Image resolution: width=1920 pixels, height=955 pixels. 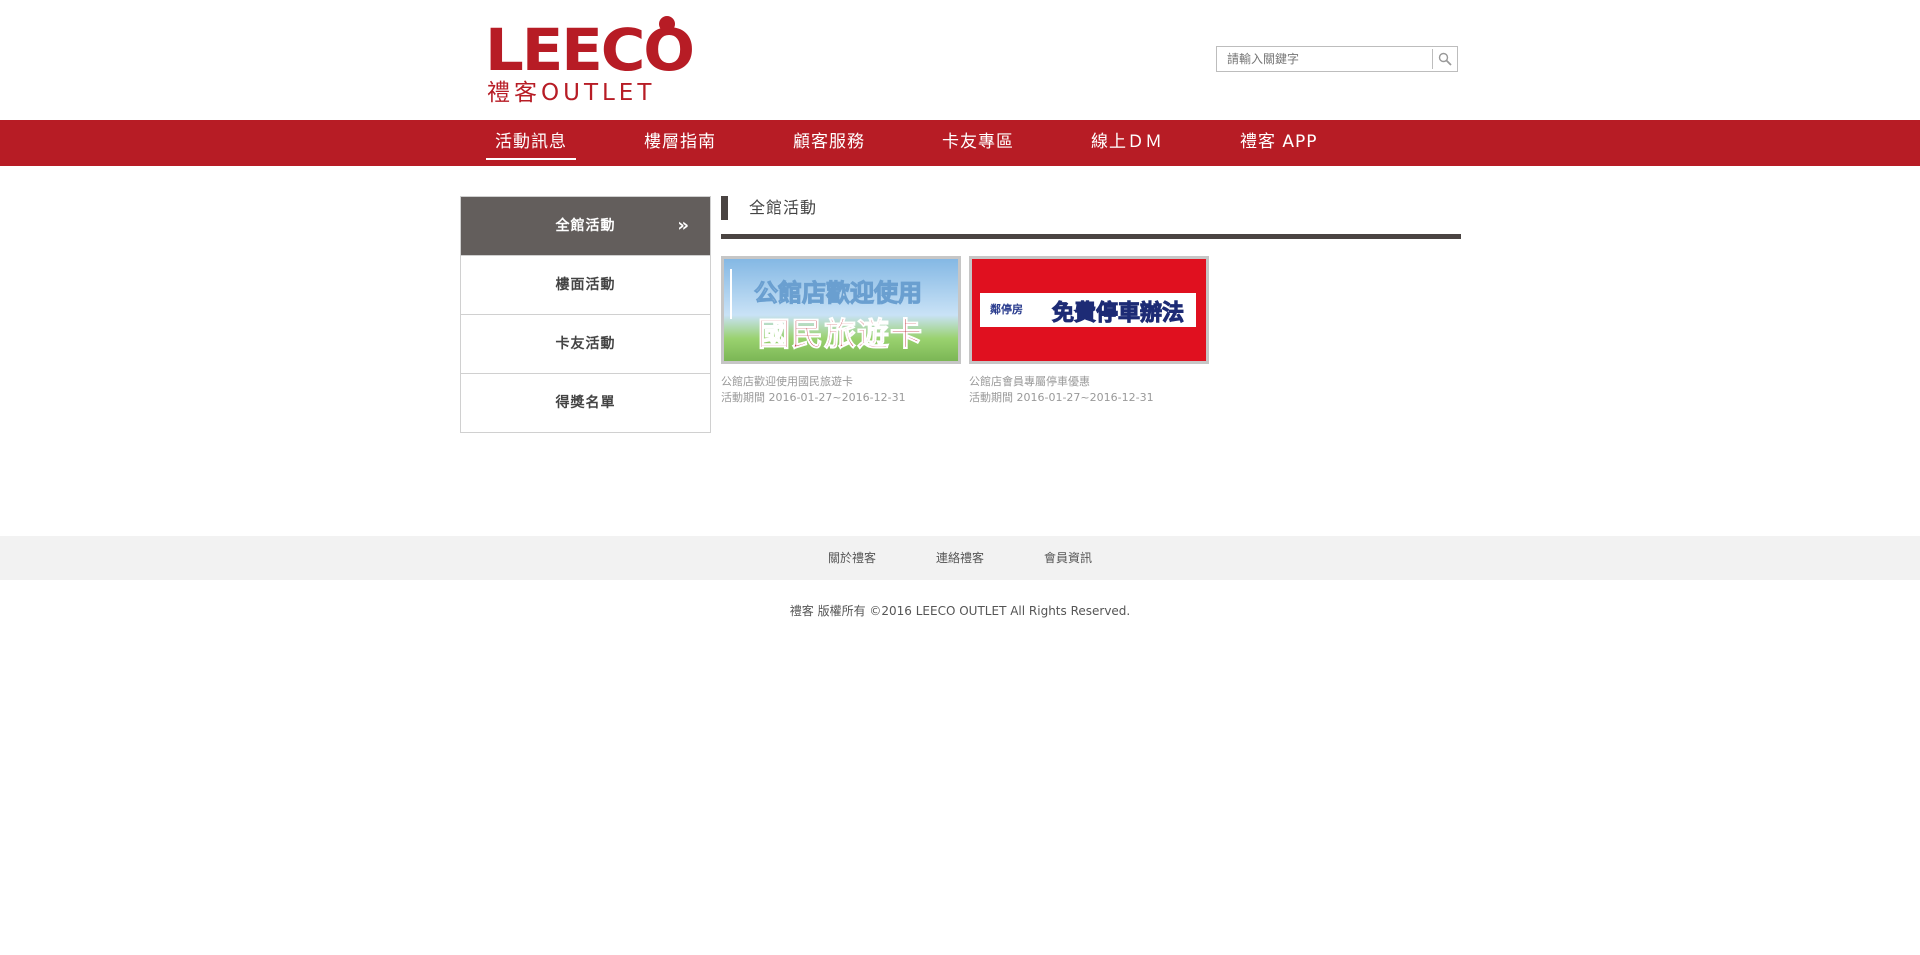 I want to click on sidebar: 全館活動 » 樓面活動 卡友活動 得獎名單, so click(x=585, y=314).